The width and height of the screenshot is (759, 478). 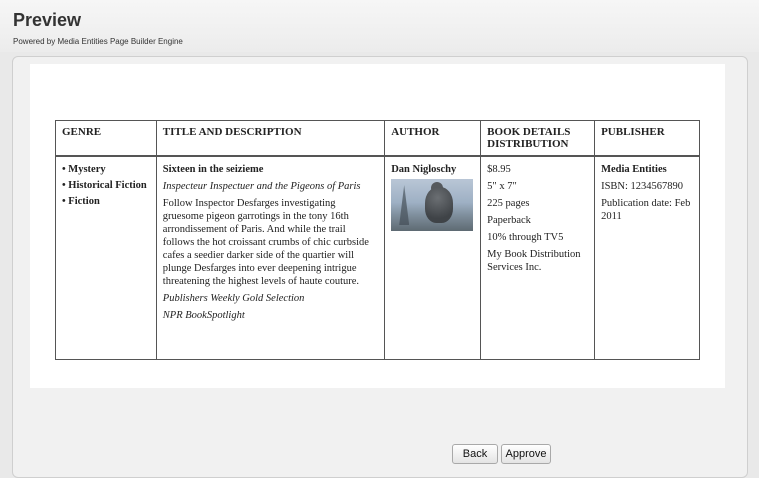 I want to click on detail-format: Paperback, so click(x=509, y=220).